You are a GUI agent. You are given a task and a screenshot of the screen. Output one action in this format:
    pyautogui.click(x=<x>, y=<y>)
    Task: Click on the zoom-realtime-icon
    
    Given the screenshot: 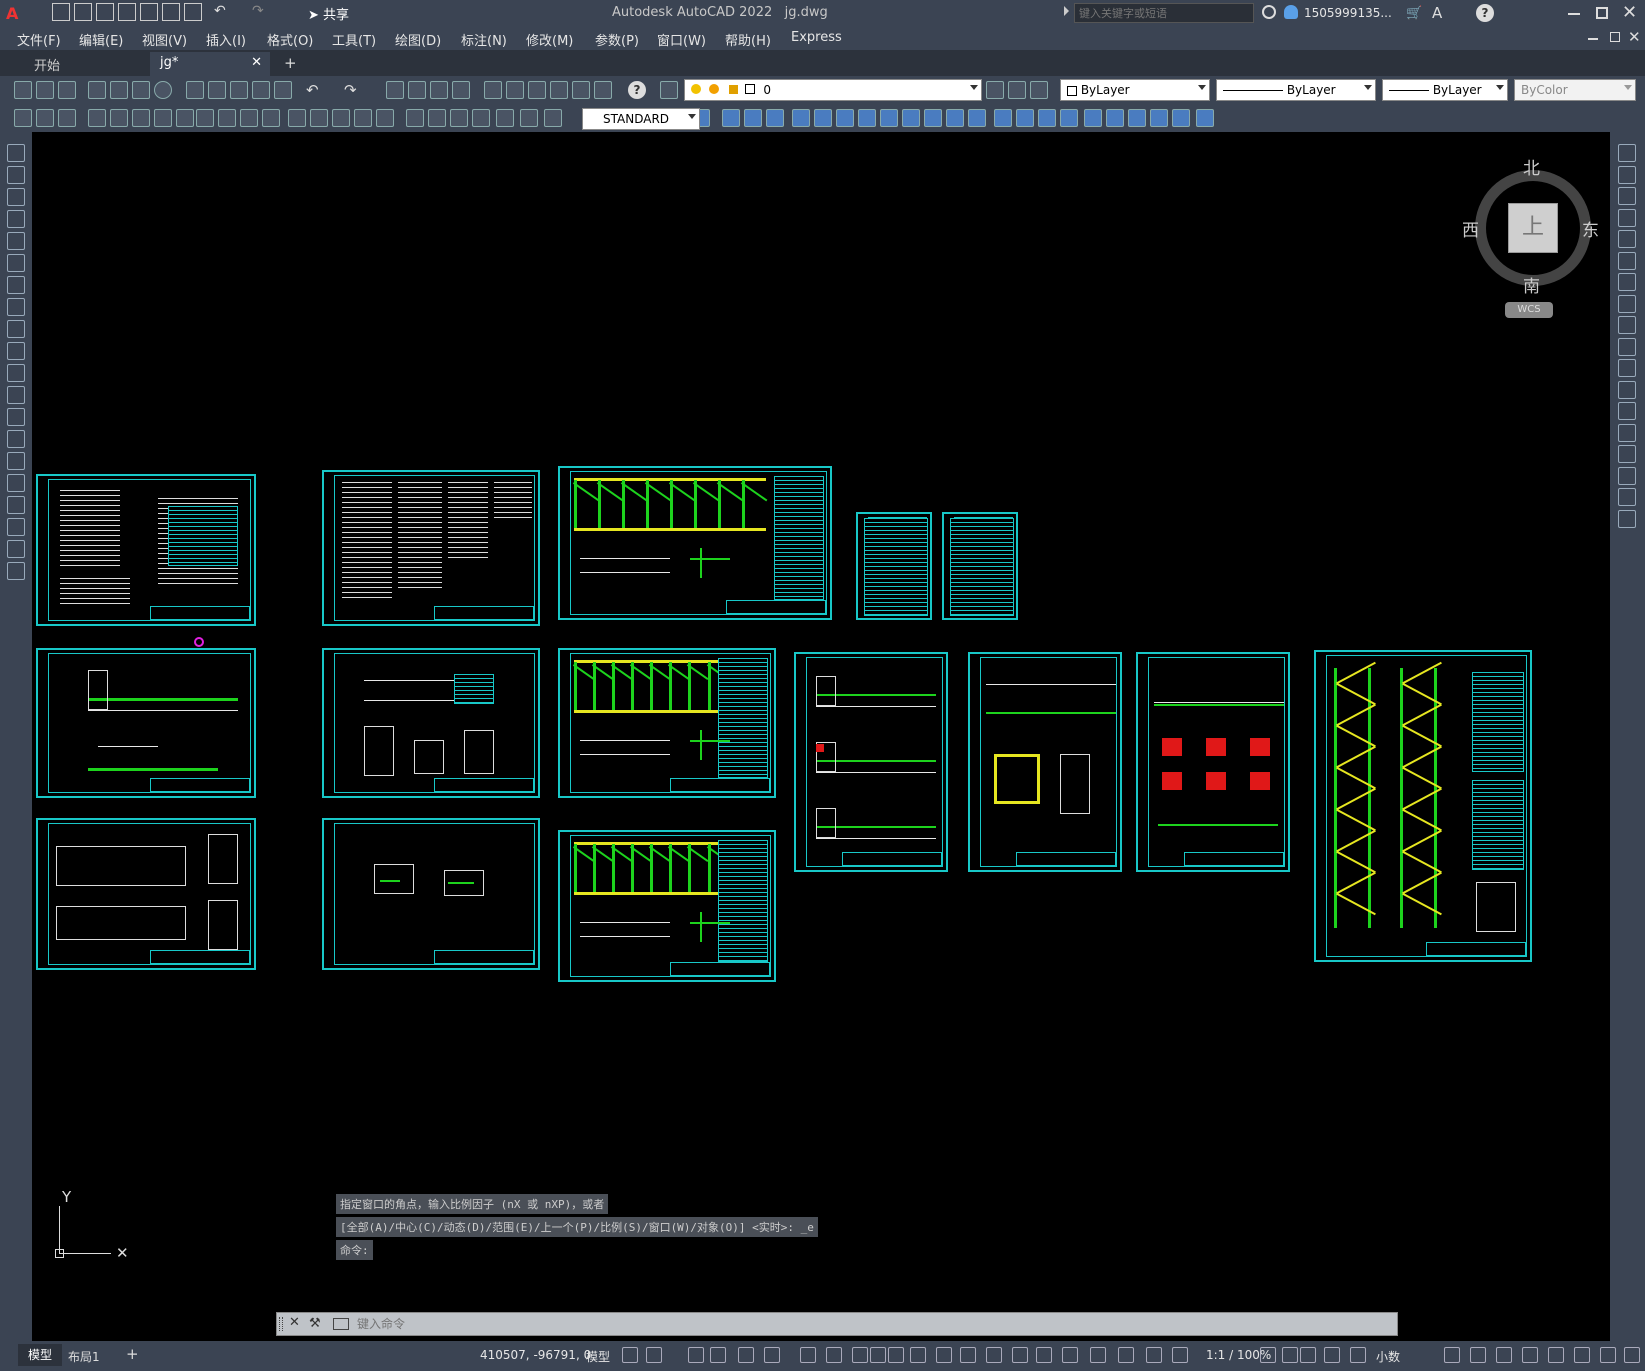 What is the action you would take?
    pyautogui.click(x=417, y=90)
    